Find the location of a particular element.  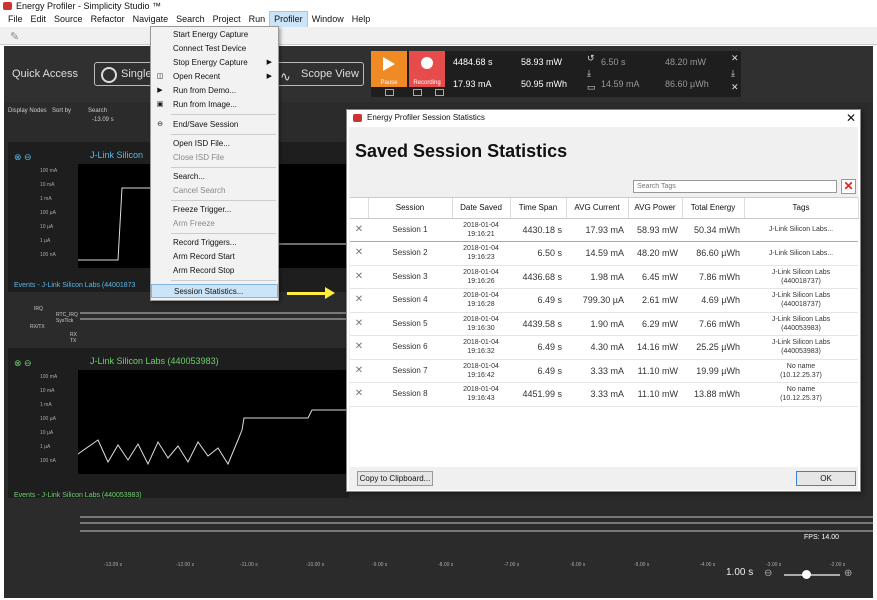

menu-item-arm-record-start: Arm Record Start is located at coordinates (214, 257).